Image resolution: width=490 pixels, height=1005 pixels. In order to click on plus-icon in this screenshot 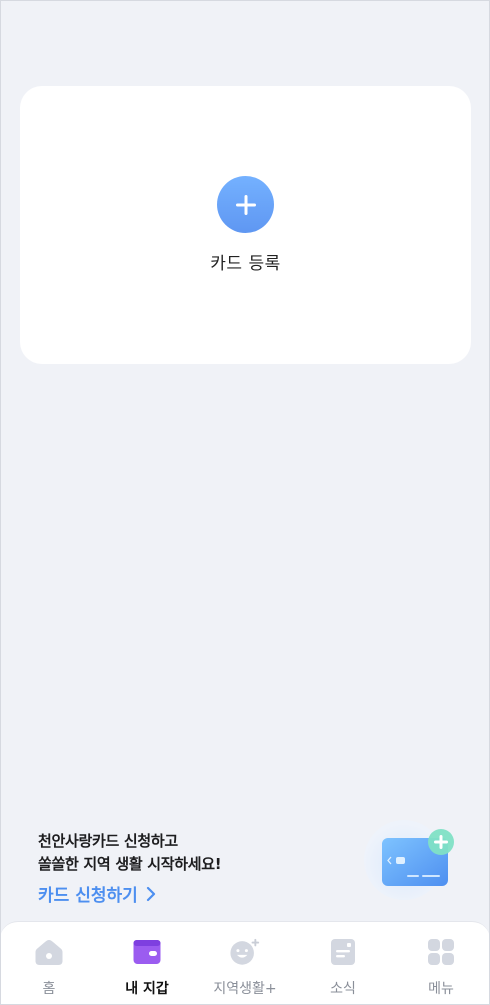, I will do `click(245, 204)`.